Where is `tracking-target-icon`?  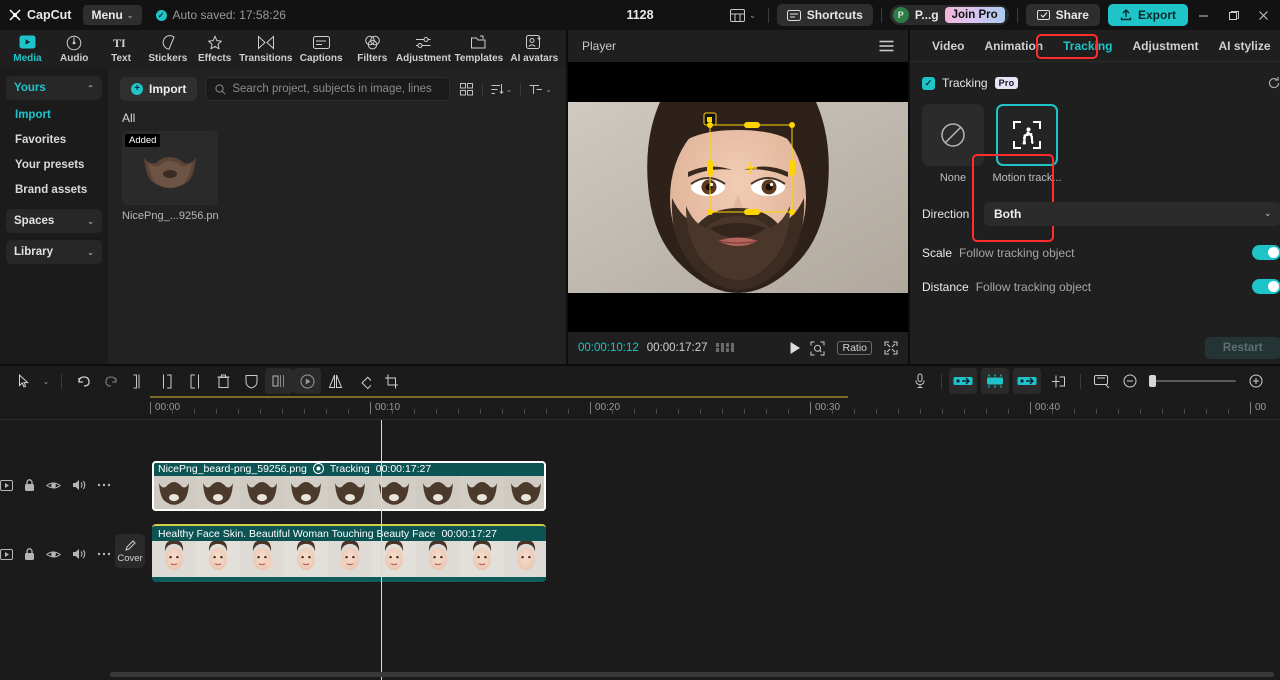
tracking-target-icon is located at coordinates (318, 468).